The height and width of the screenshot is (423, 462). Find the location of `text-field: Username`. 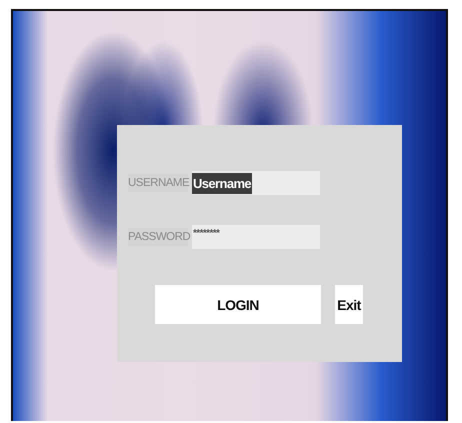

text-field: Username is located at coordinates (256, 183).